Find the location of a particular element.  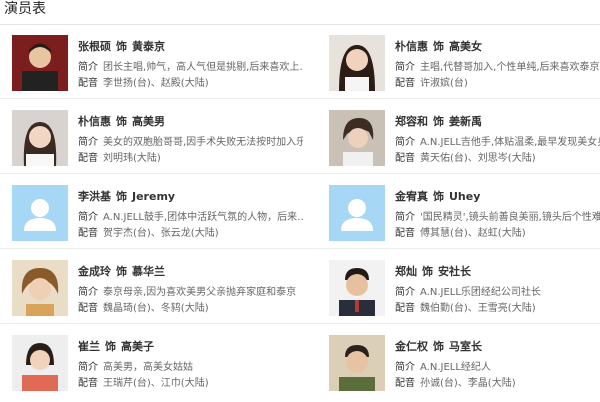

user-icon is located at coordinates (357, 213).